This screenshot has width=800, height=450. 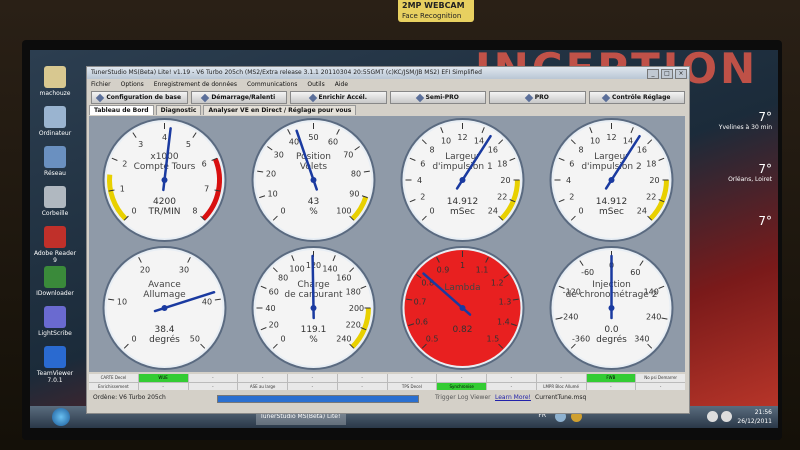 I want to click on start-button, so click(x=61, y=417).